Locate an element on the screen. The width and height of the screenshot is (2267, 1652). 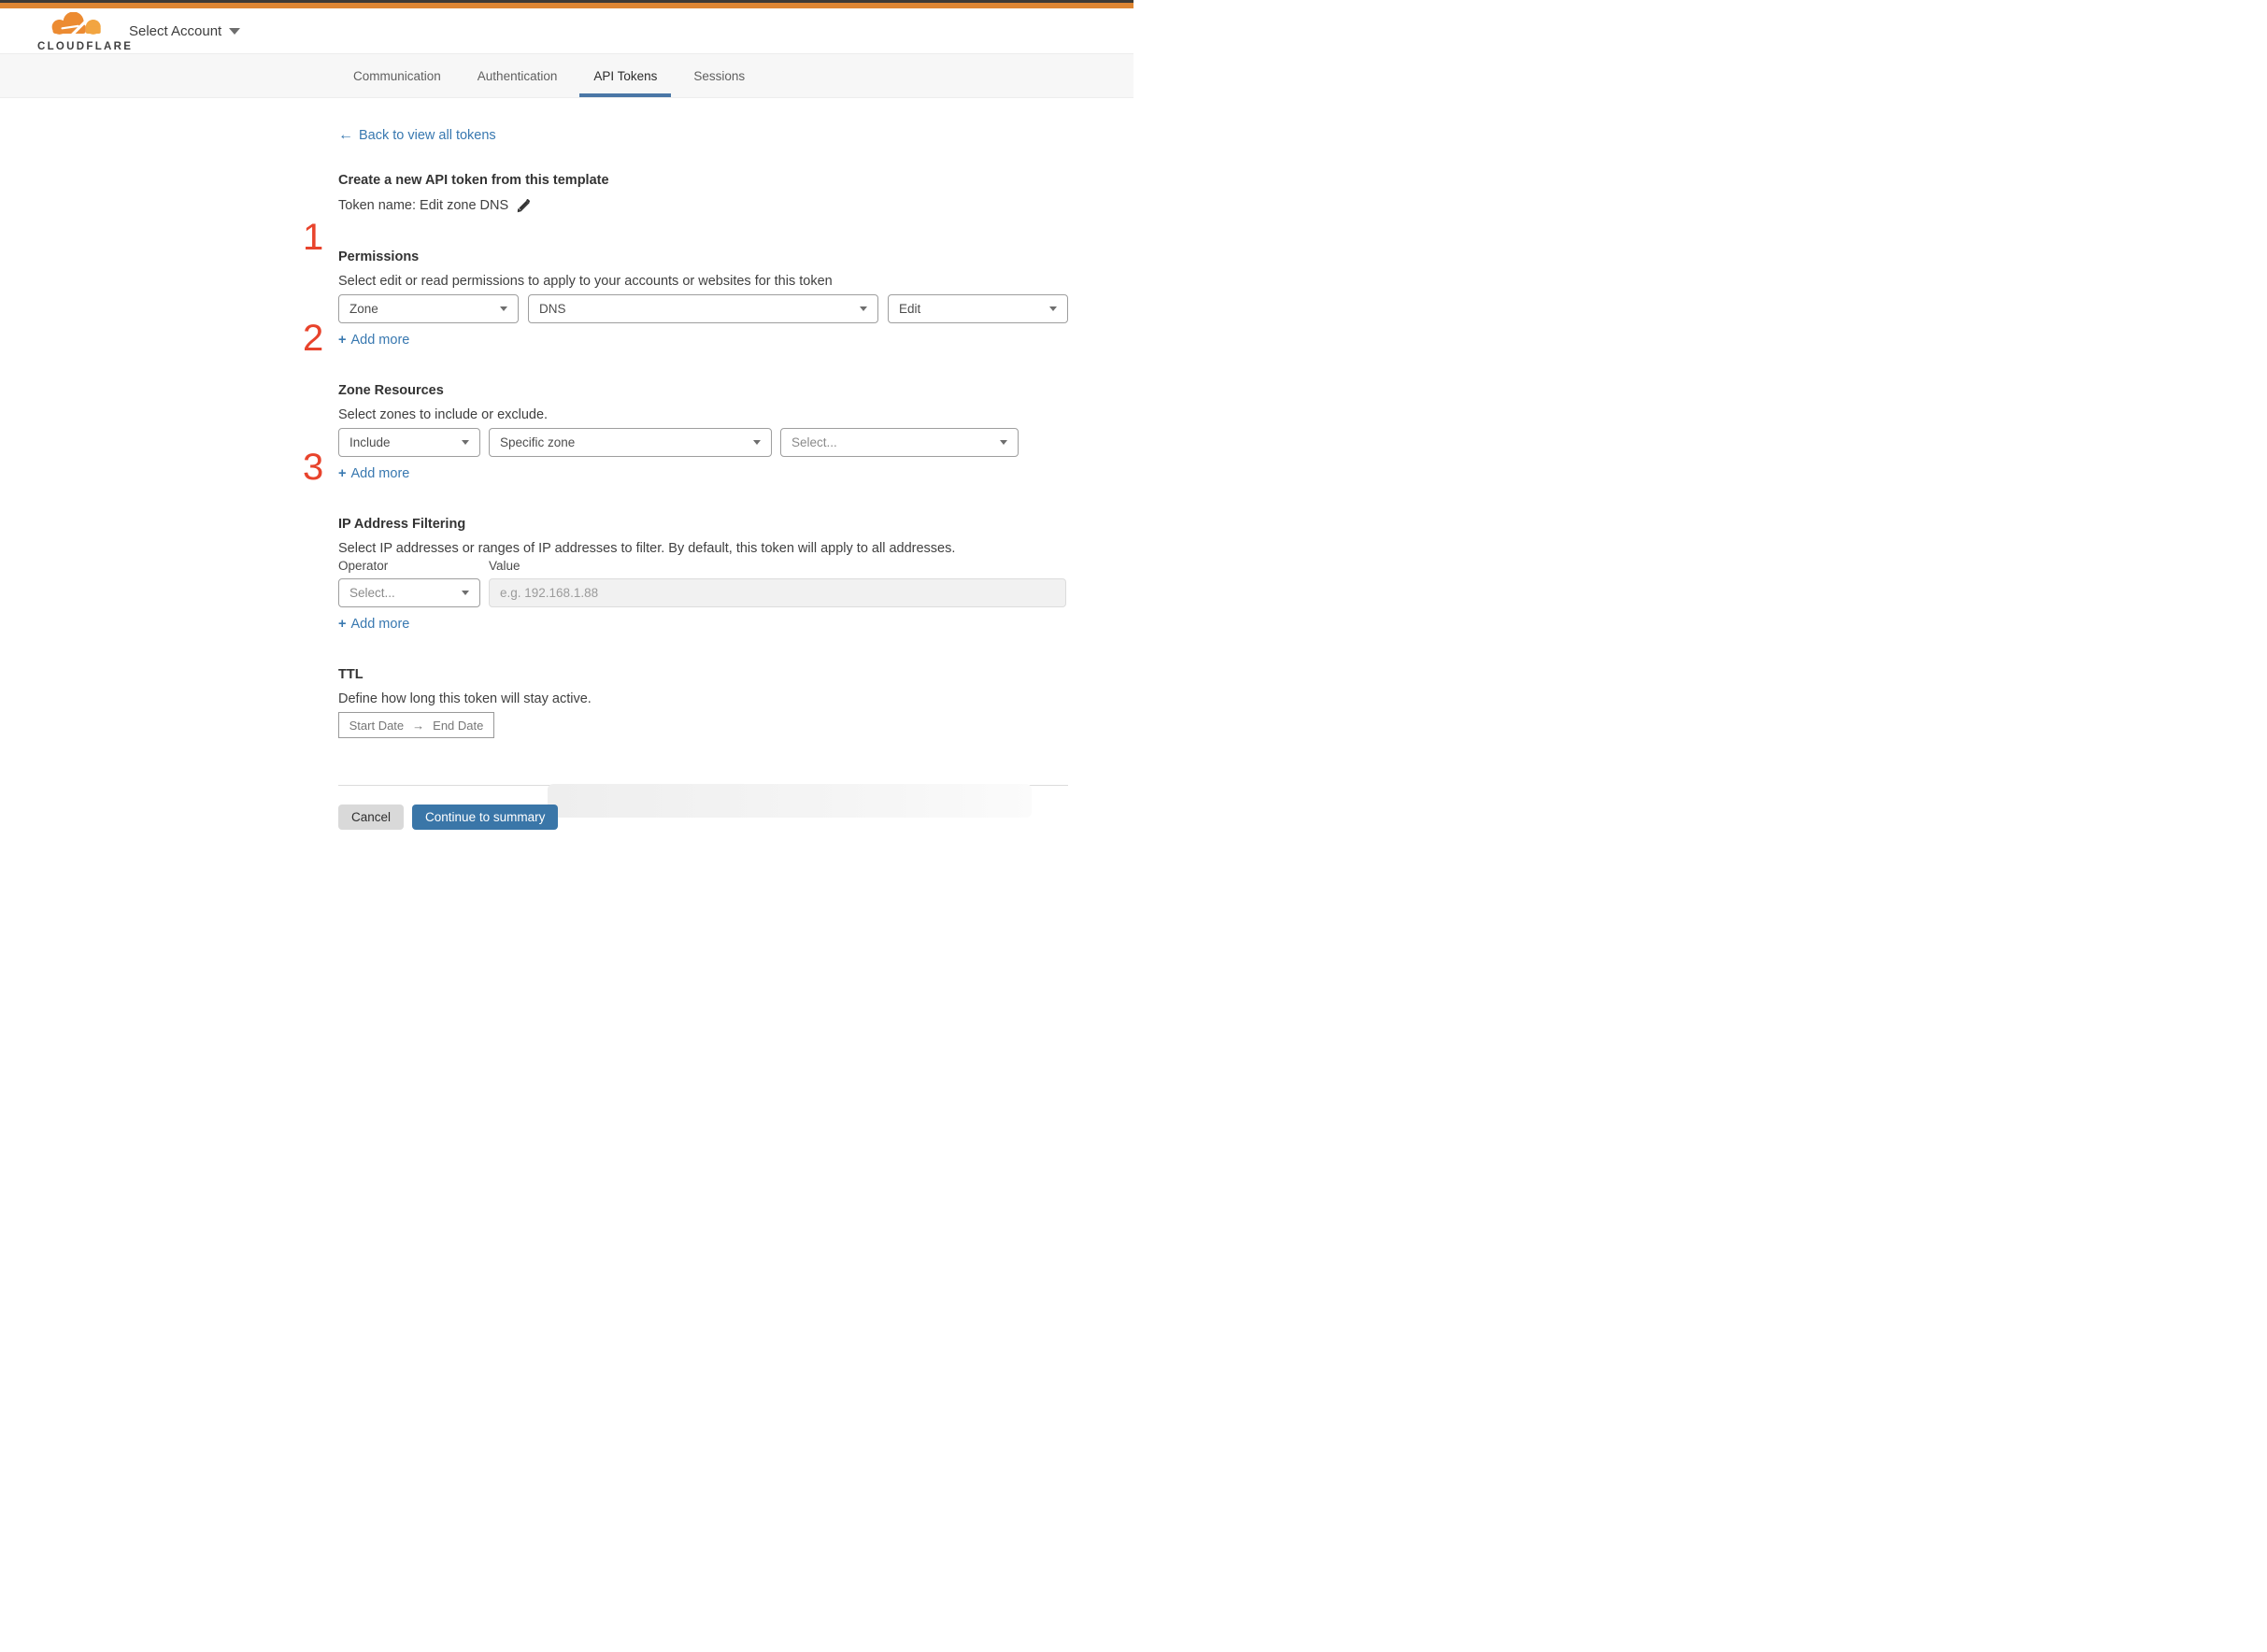
left-arrow-icon: ← is located at coordinates (346, 135).